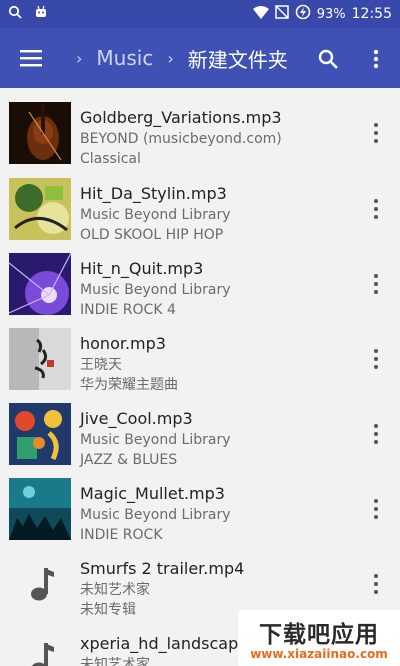  I want to click on battery-level: 93%, so click(331, 14).